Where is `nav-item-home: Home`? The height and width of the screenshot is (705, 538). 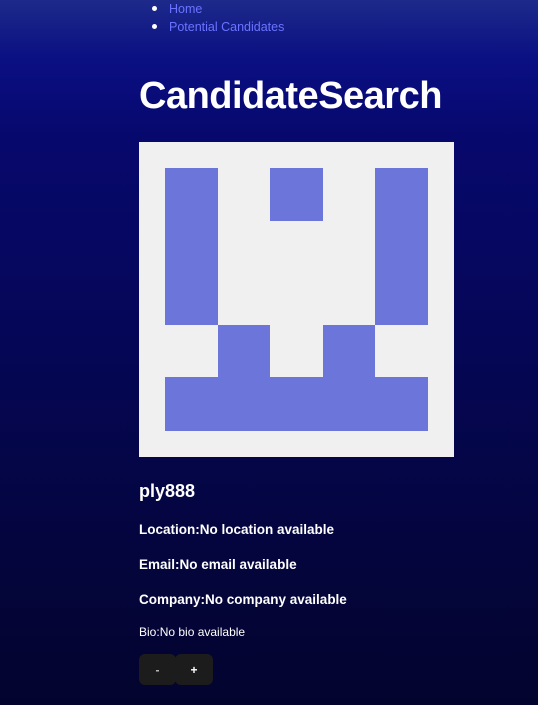 nav-item-home: Home is located at coordinates (216, 9).